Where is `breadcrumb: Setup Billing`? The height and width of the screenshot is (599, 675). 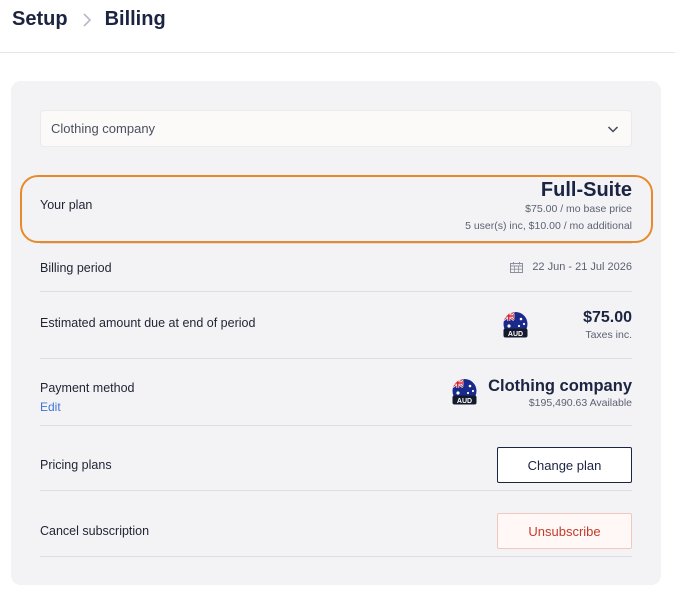
breadcrumb: Setup Billing is located at coordinates (89, 19).